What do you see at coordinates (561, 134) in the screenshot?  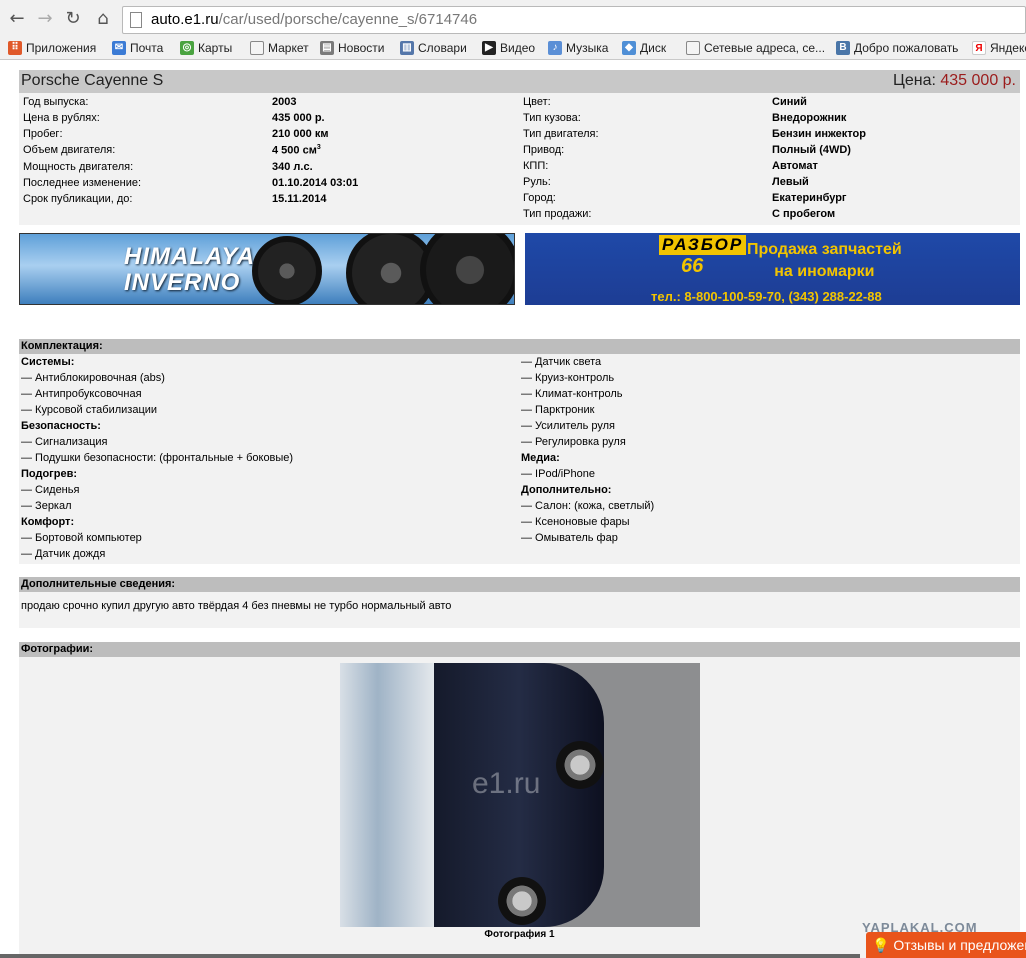 I see `spec-label: Тип двигателя:` at bounding box center [561, 134].